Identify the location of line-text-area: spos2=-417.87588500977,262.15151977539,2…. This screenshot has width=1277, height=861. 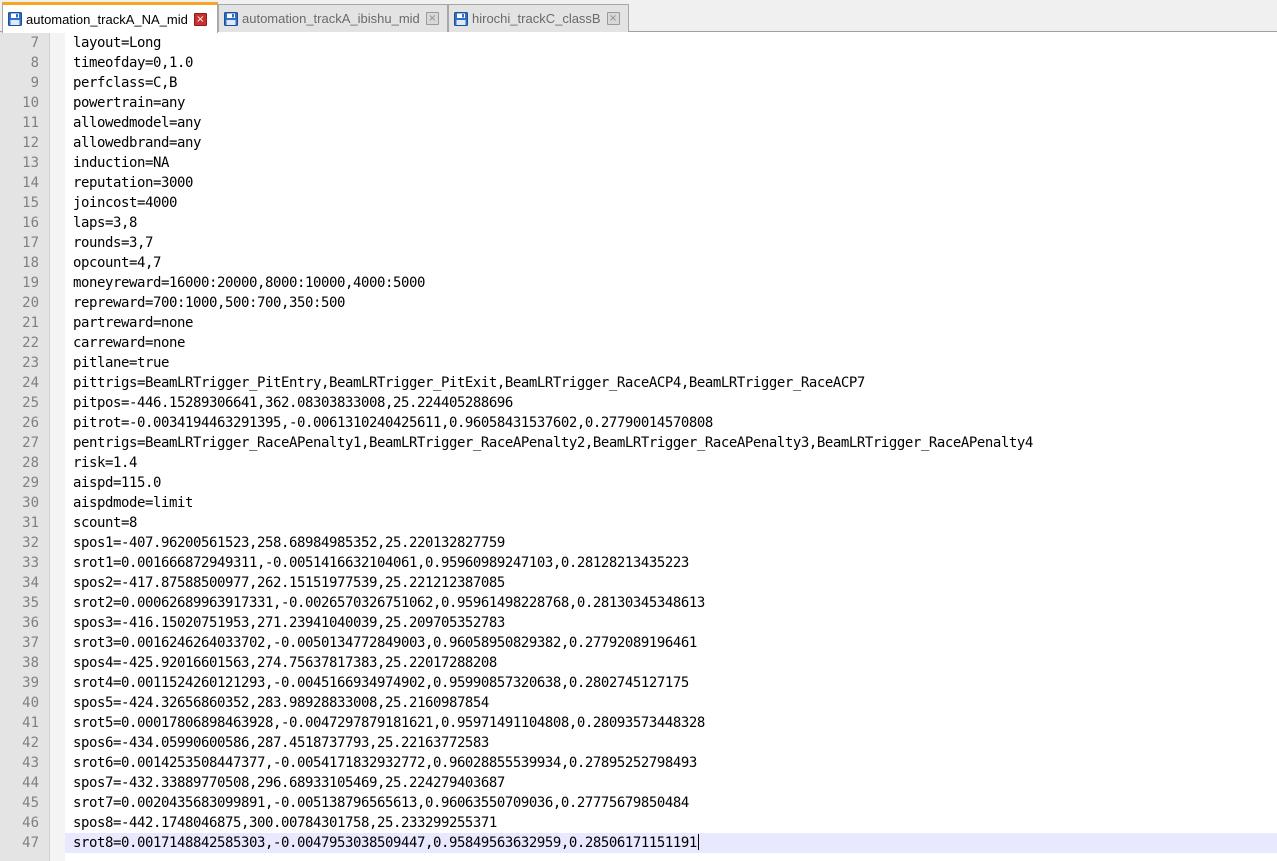
(671, 583).